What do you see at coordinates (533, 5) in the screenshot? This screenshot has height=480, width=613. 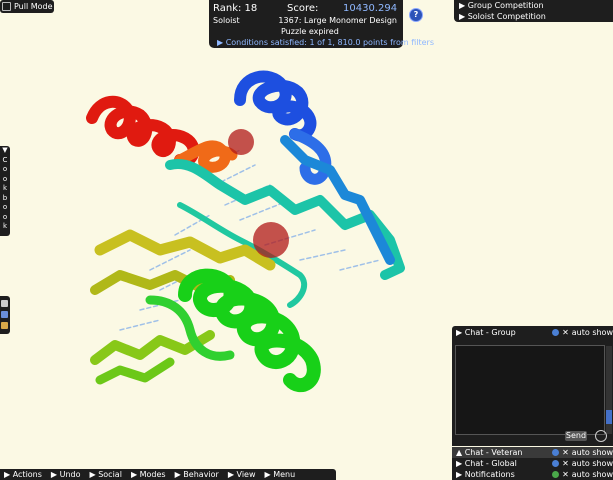 I see `group-competition-item: ▶ Group Competition` at bounding box center [533, 5].